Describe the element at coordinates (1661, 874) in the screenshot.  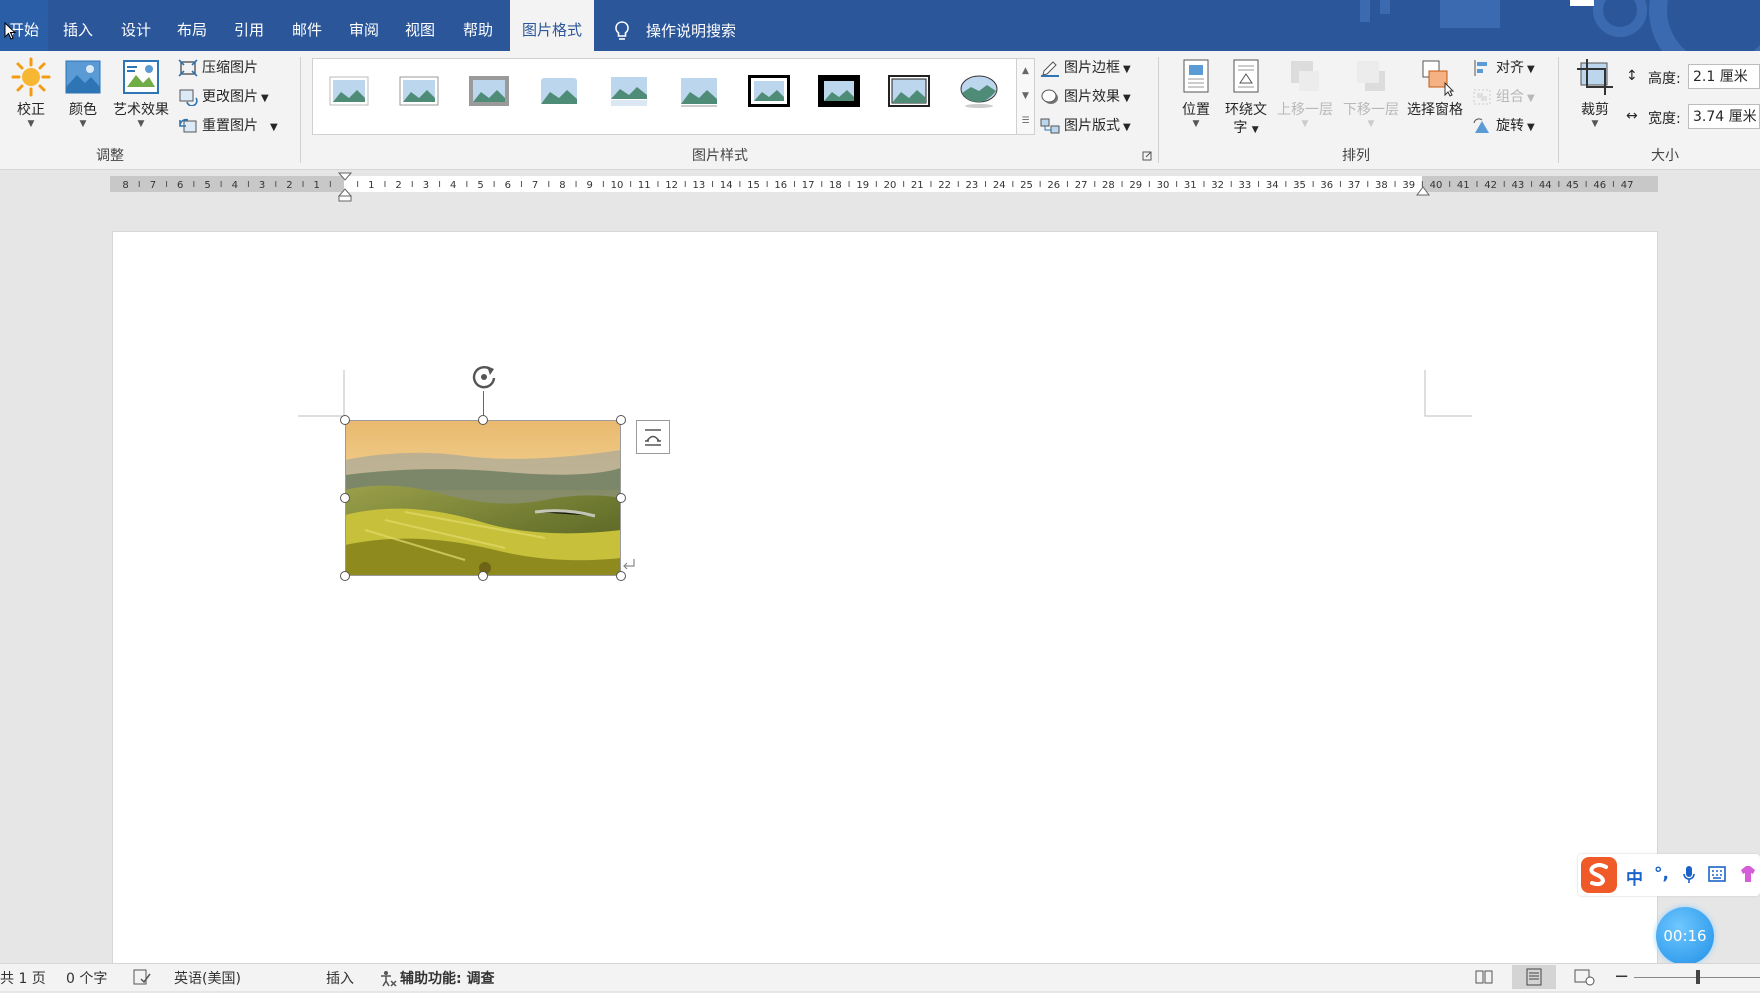
I see `ime-punctuation-toggle: °,` at that location.